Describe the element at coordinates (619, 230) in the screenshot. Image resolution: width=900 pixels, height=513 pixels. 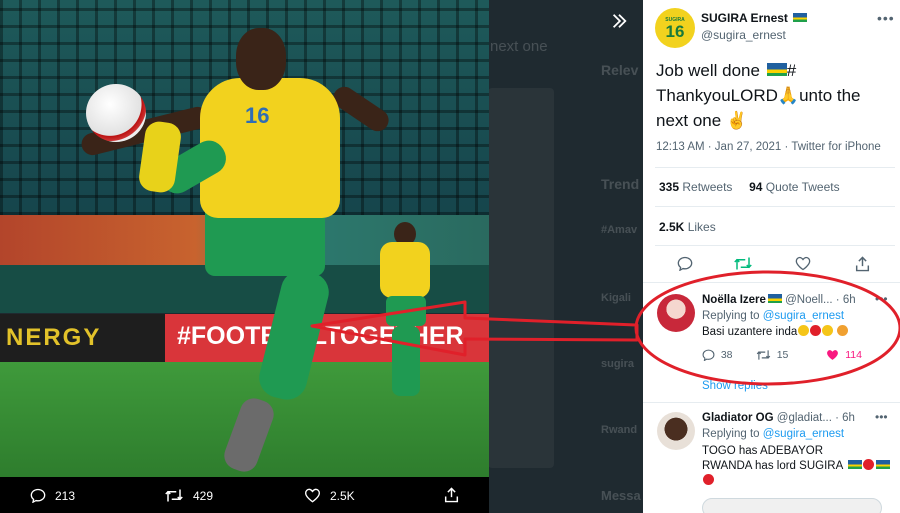
I see `ghost-text: #Amav` at that location.